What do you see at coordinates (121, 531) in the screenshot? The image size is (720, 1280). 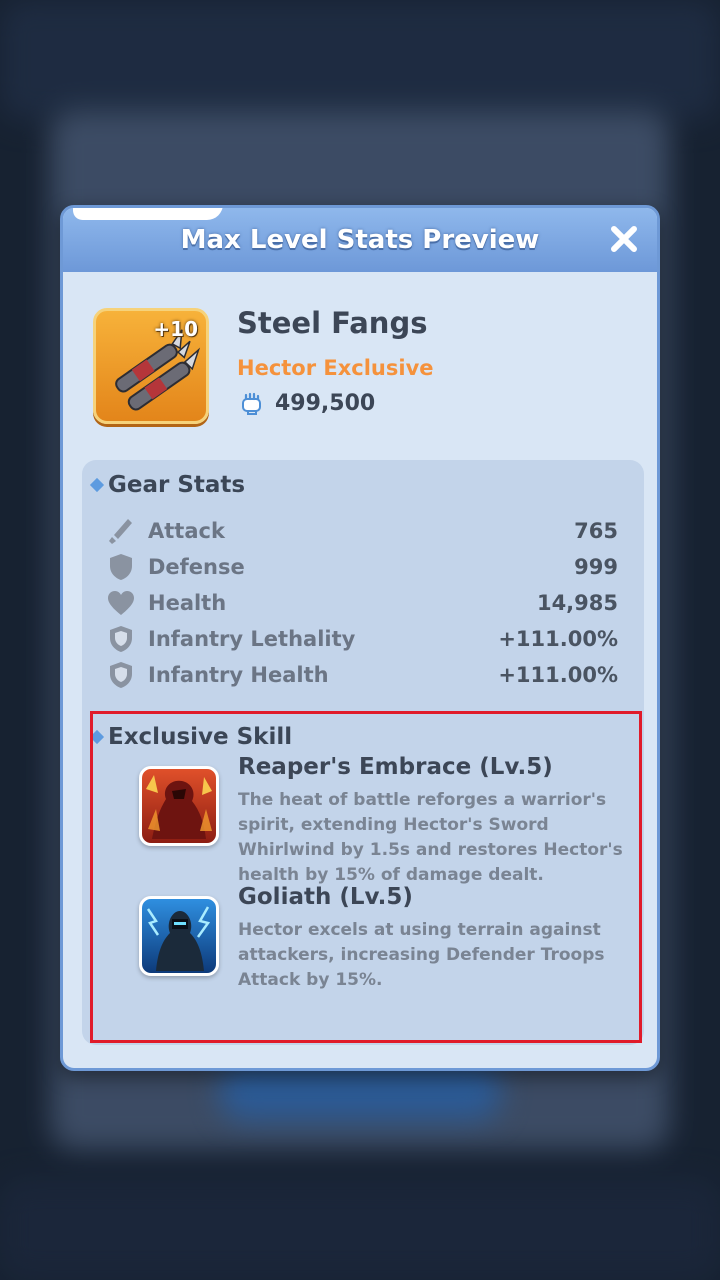 I see `sword-icon` at bounding box center [121, 531].